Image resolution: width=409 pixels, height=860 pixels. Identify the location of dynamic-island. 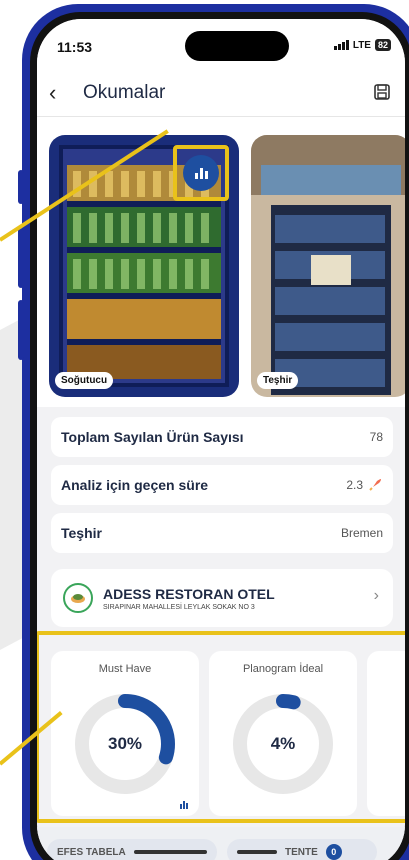
(237, 46).